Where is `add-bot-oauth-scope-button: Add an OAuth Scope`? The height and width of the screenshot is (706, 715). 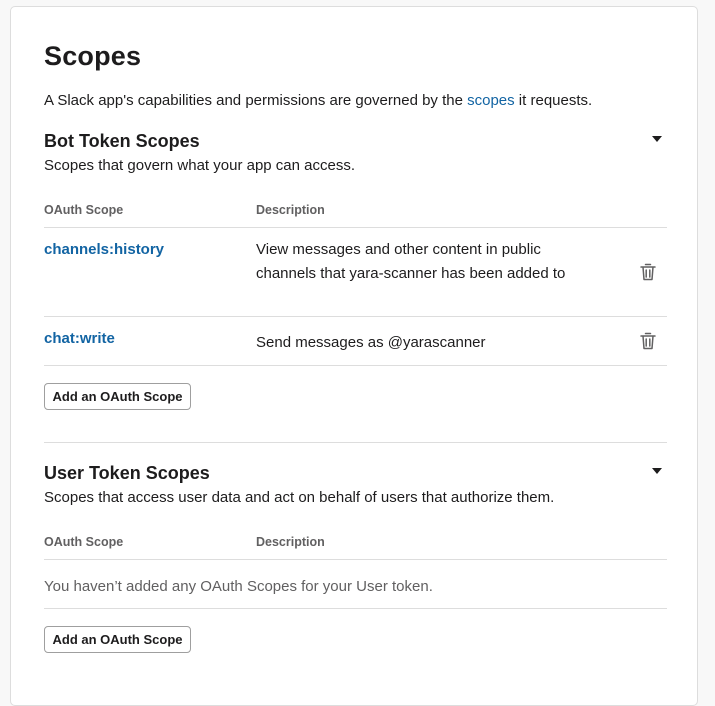 add-bot-oauth-scope-button: Add an OAuth Scope is located at coordinates (117, 396).